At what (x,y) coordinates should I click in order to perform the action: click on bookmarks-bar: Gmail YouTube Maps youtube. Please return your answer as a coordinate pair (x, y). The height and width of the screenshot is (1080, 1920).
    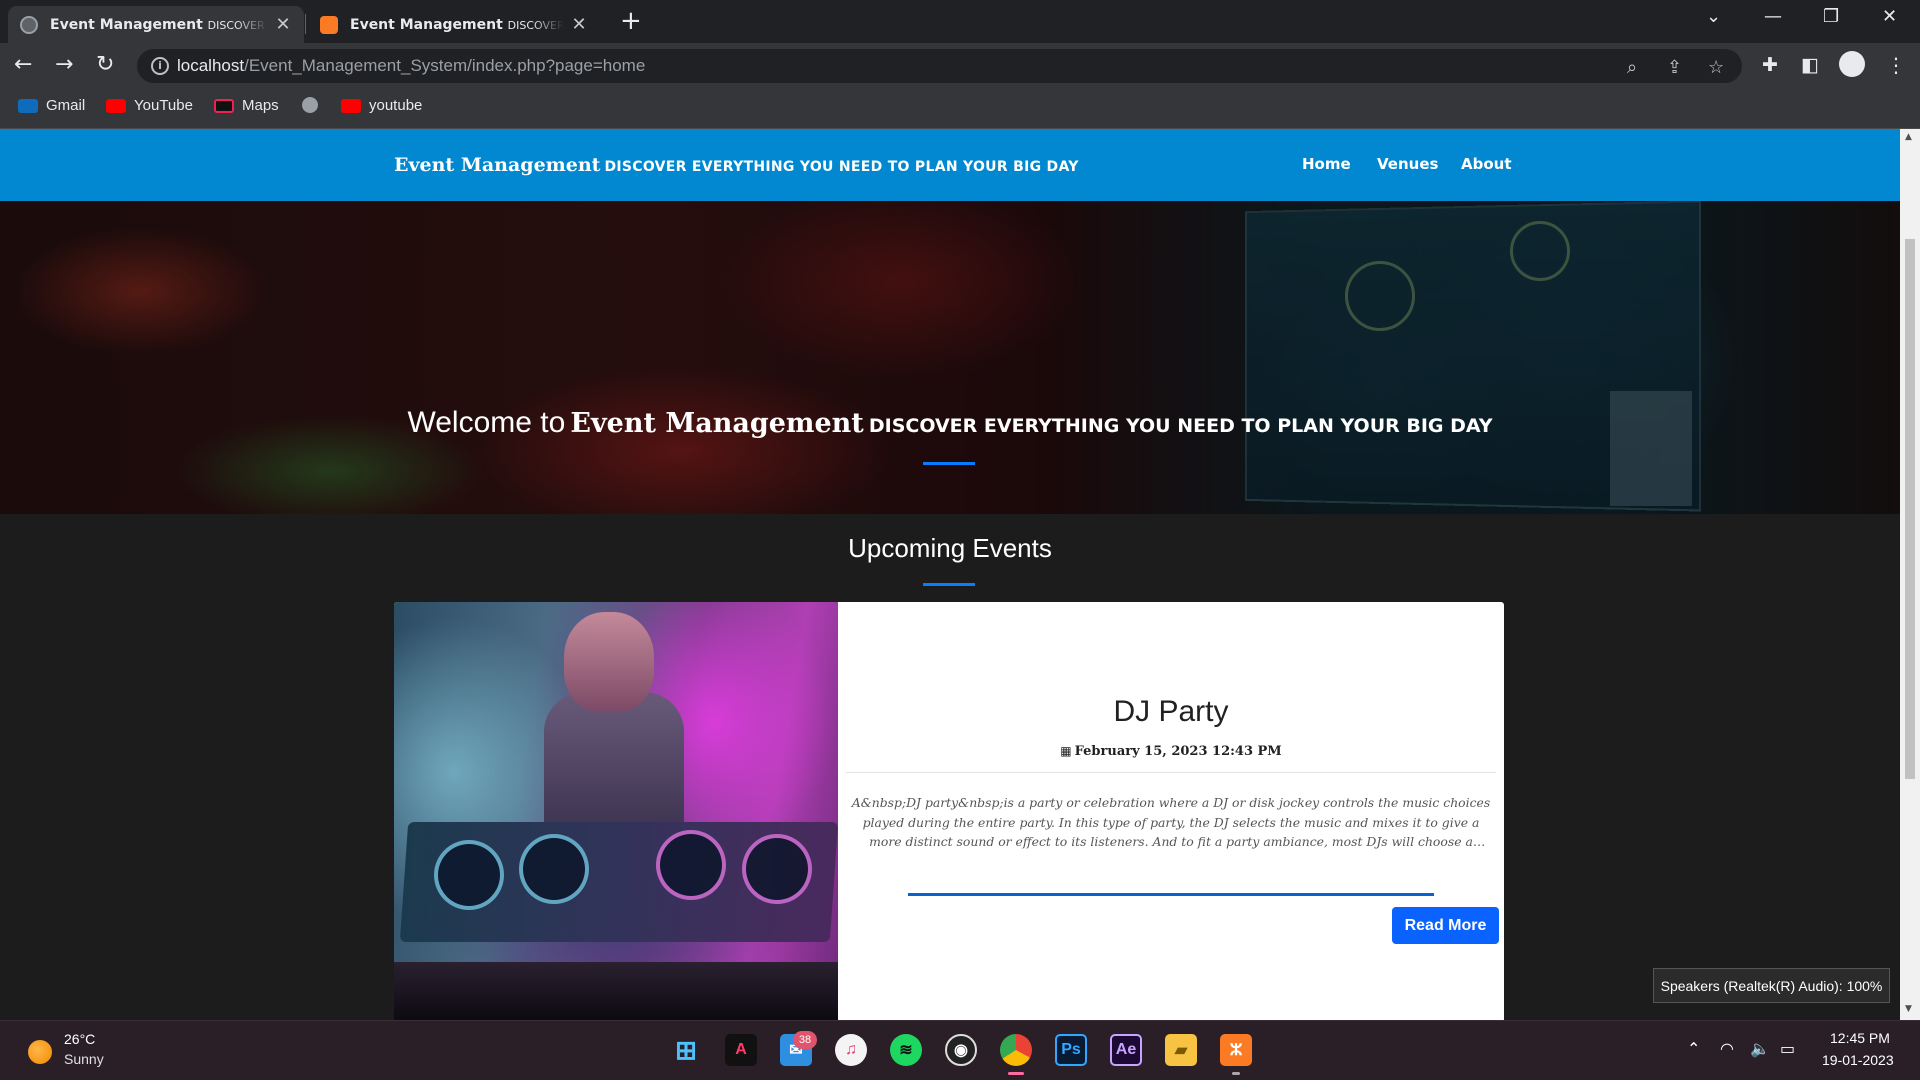
    Looking at the image, I should click on (960, 109).